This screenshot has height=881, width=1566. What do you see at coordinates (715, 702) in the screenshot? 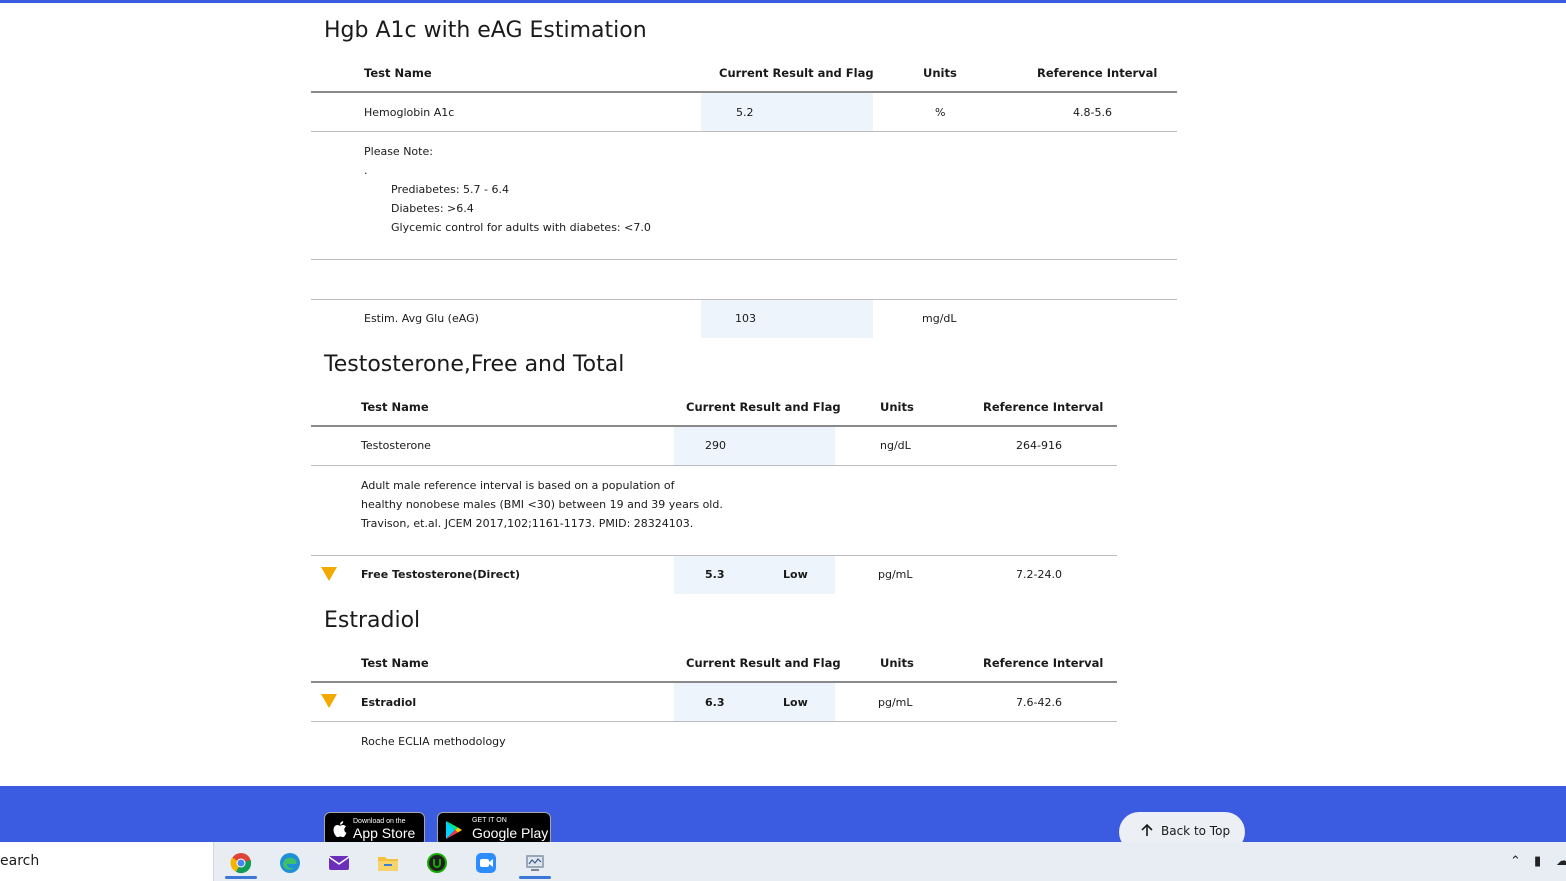
I see `result-value: 6.3` at bounding box center [715, 702].